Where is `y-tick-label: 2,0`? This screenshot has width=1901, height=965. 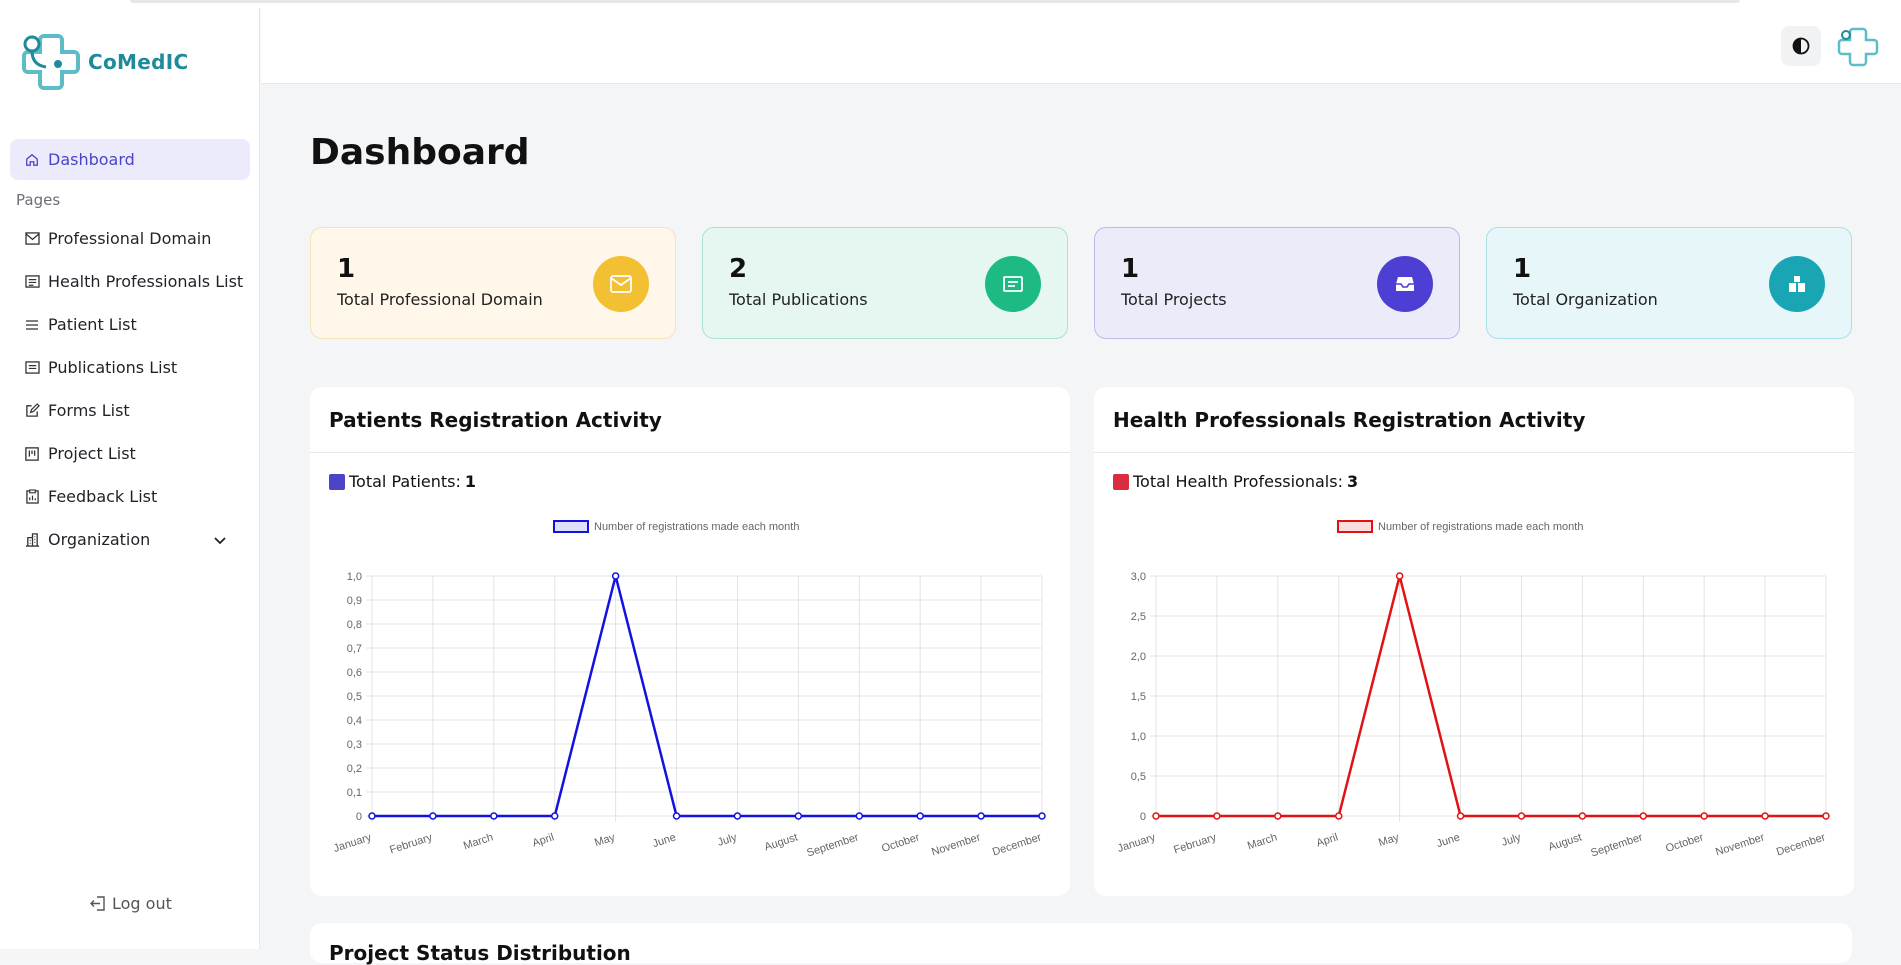 y-tick-label: 2,0 is located at coordinates (1138, 657).